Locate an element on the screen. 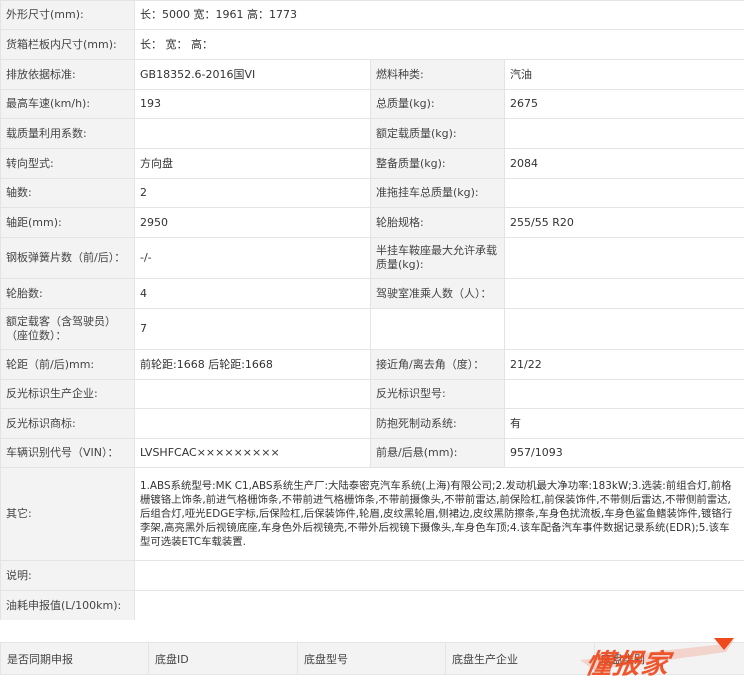 This screenshot has width=744, height=681. spec-label: 轴距(mm): is located at coordinates (68, 223).